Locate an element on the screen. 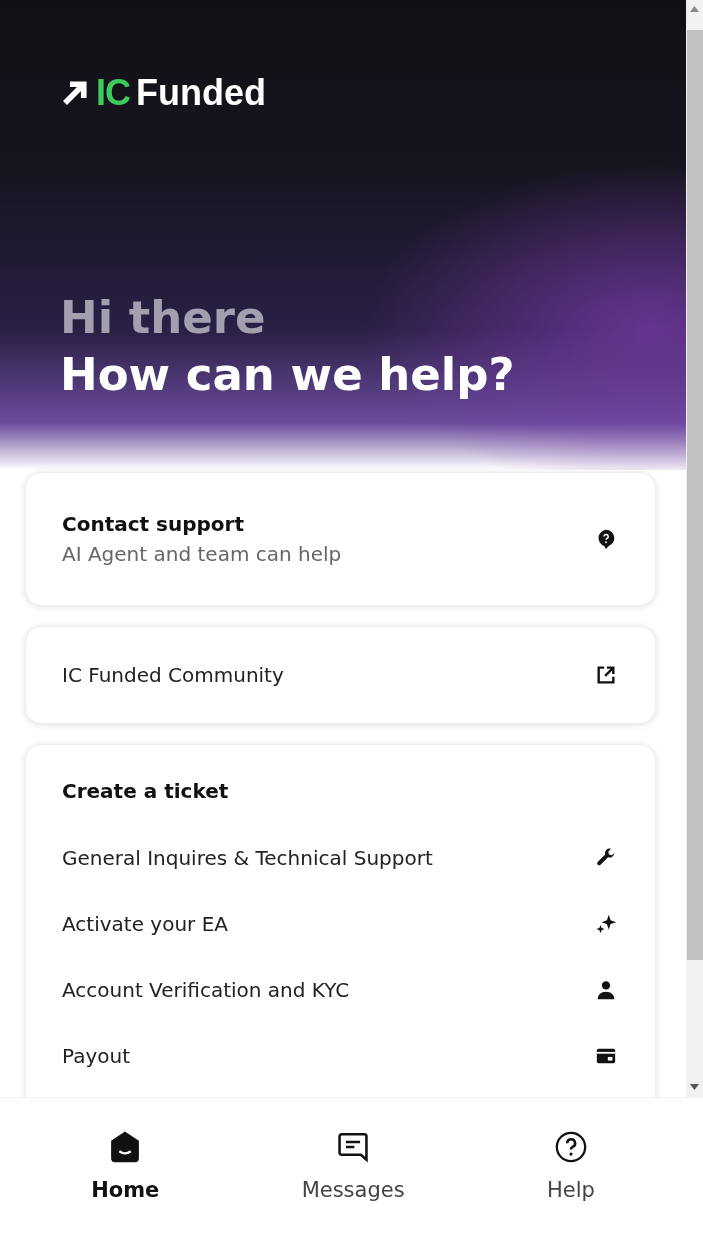  nav-tab: Home is located at coordinates (125, 1166).